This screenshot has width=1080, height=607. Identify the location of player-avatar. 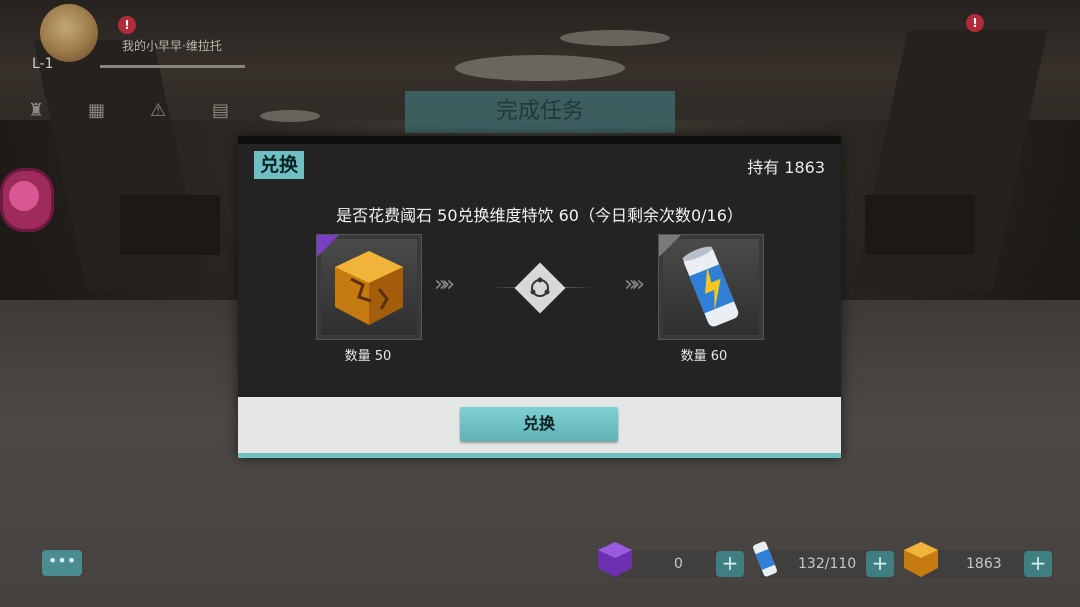
(69, 33).